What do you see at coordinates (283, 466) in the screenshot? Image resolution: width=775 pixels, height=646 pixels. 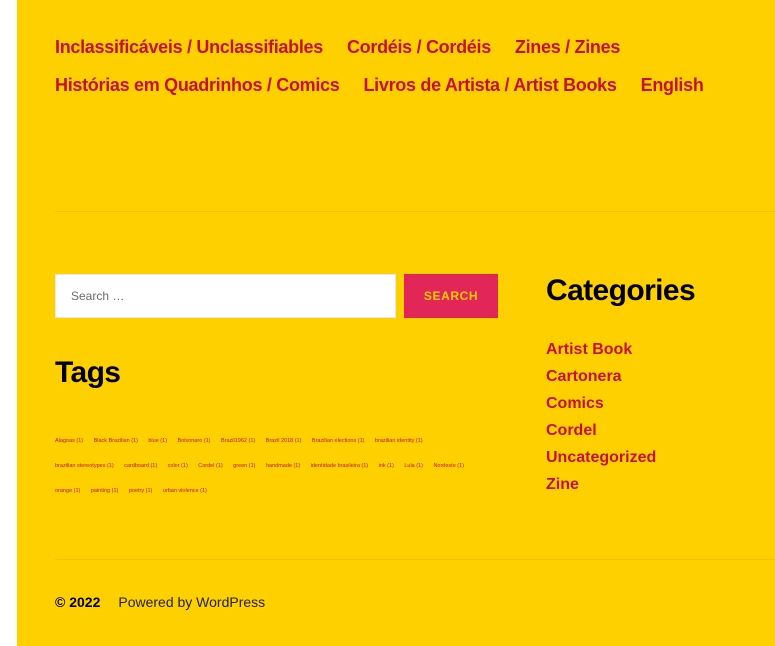 I see `tag-link: handmade (1)` at bounding box center [283, 466].